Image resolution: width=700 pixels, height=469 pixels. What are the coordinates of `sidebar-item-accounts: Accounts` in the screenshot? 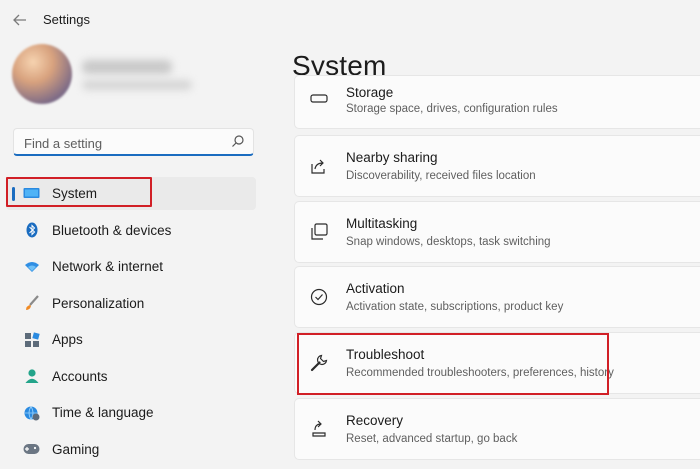 It's located at (131, 376).